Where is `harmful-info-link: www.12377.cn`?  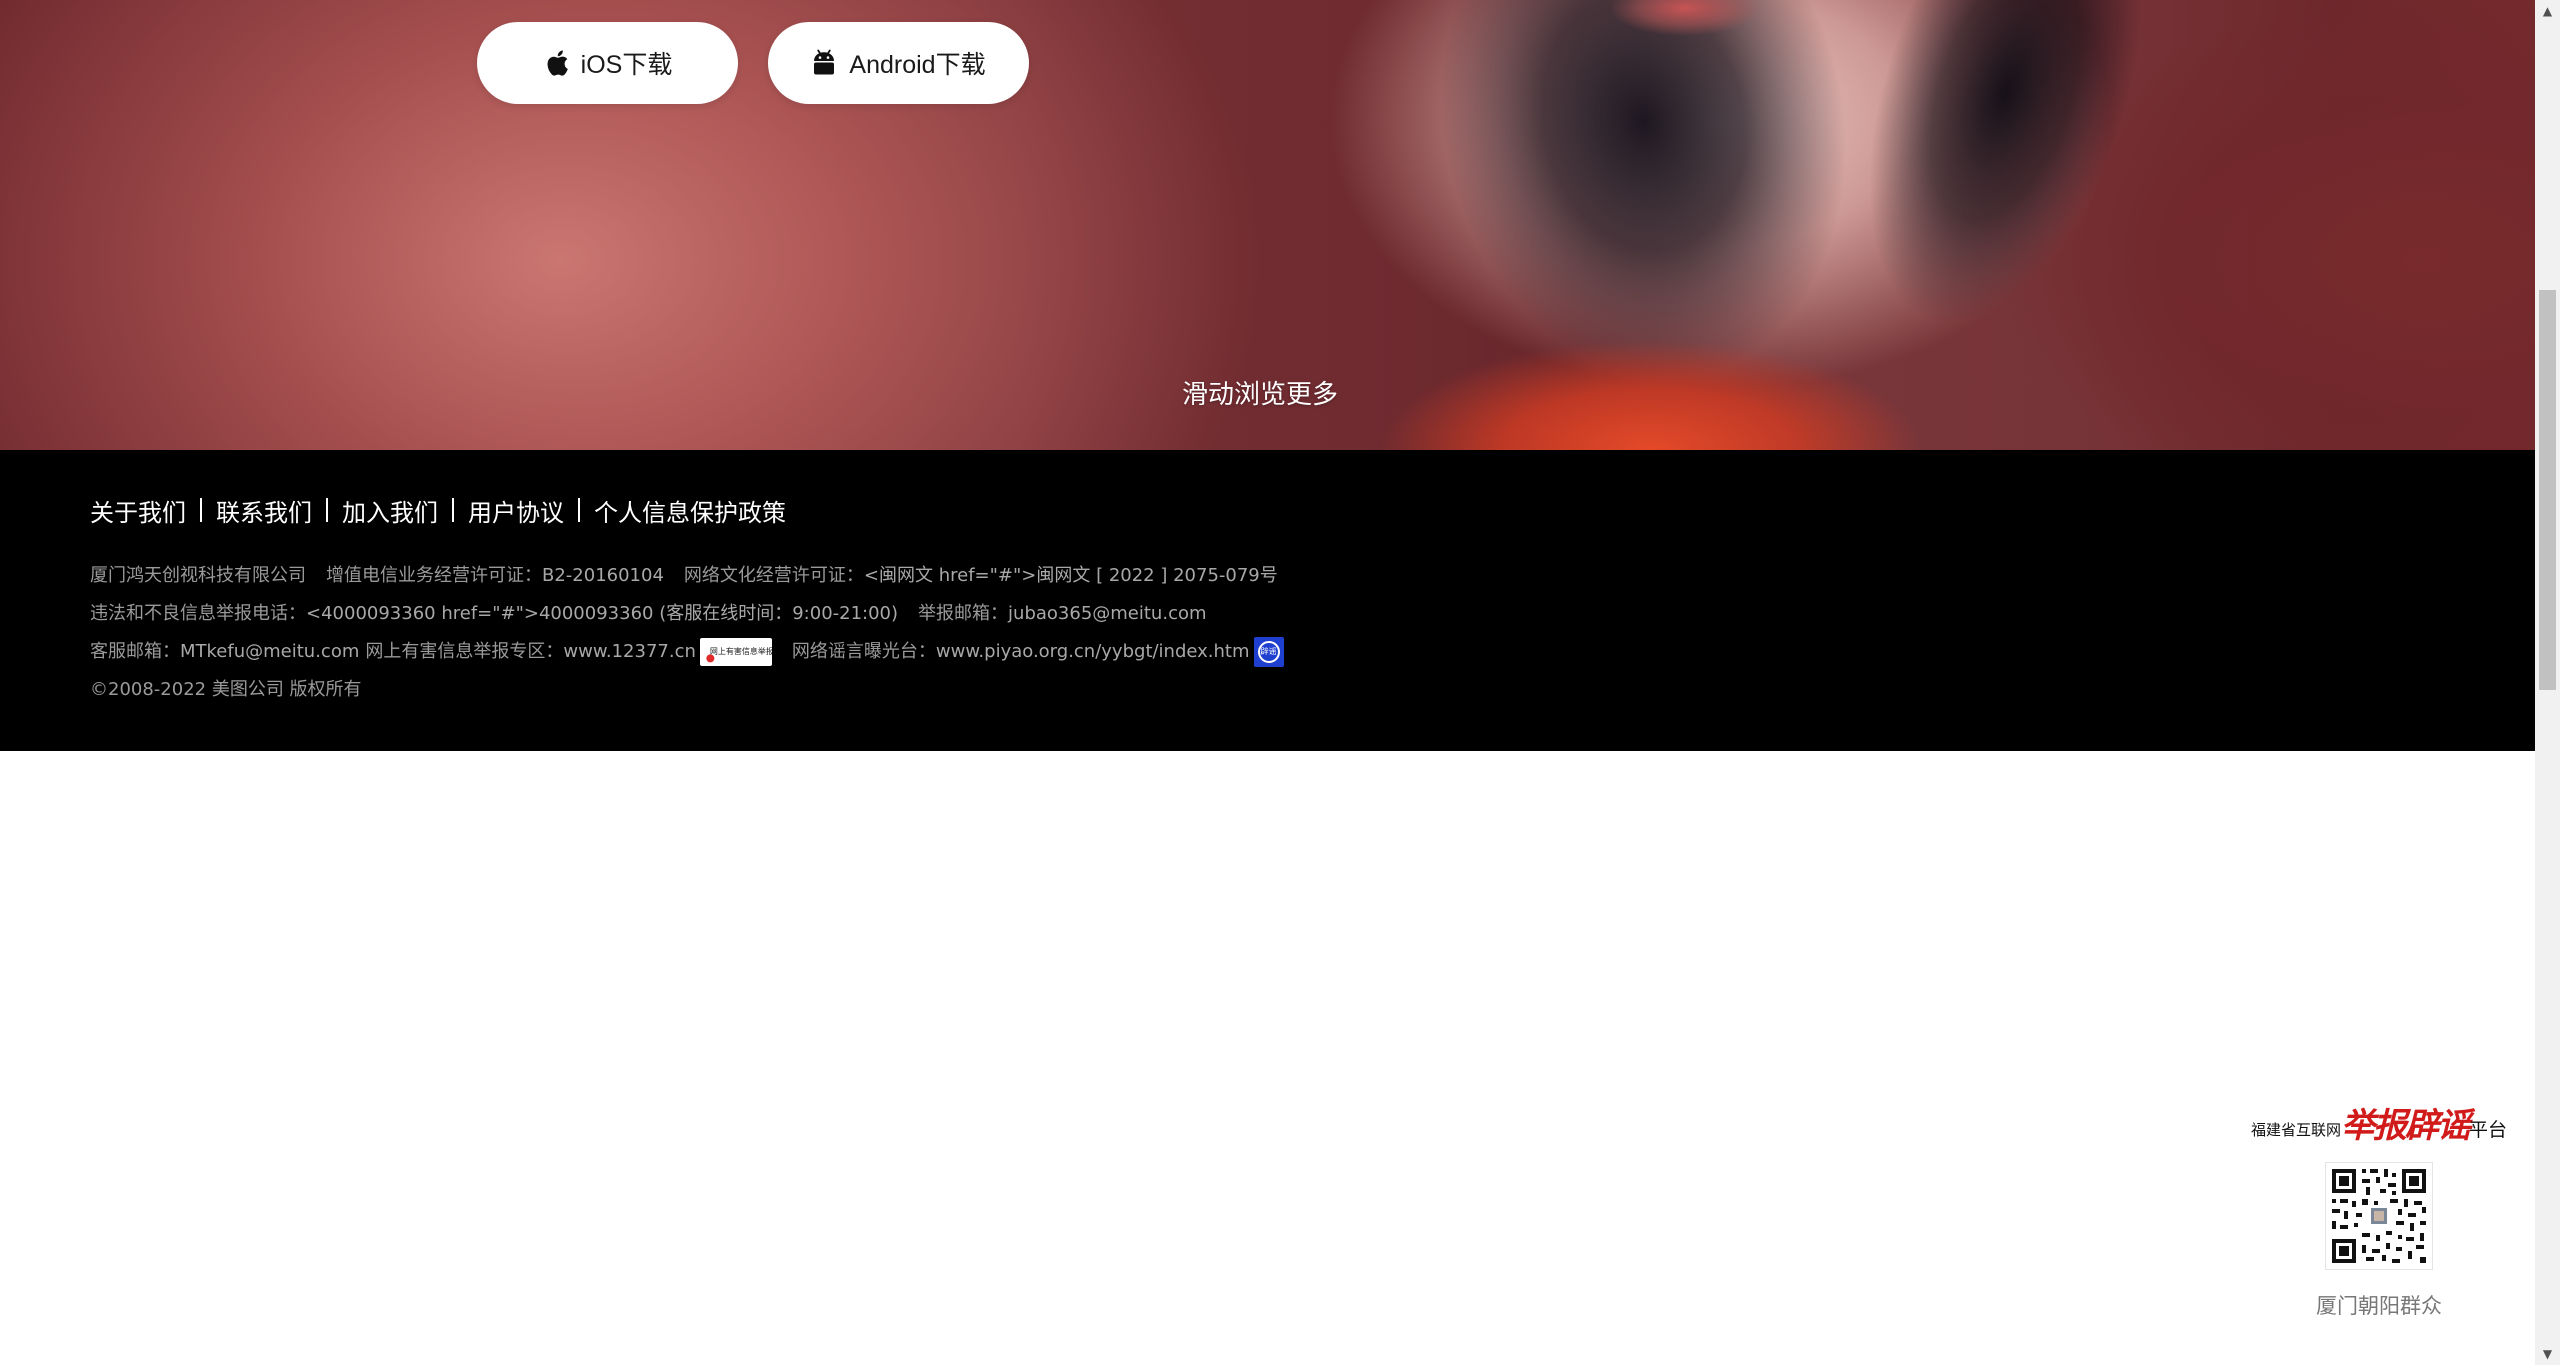
harmful-info-link: www.12377.cn is located at coordinates (629, 652).